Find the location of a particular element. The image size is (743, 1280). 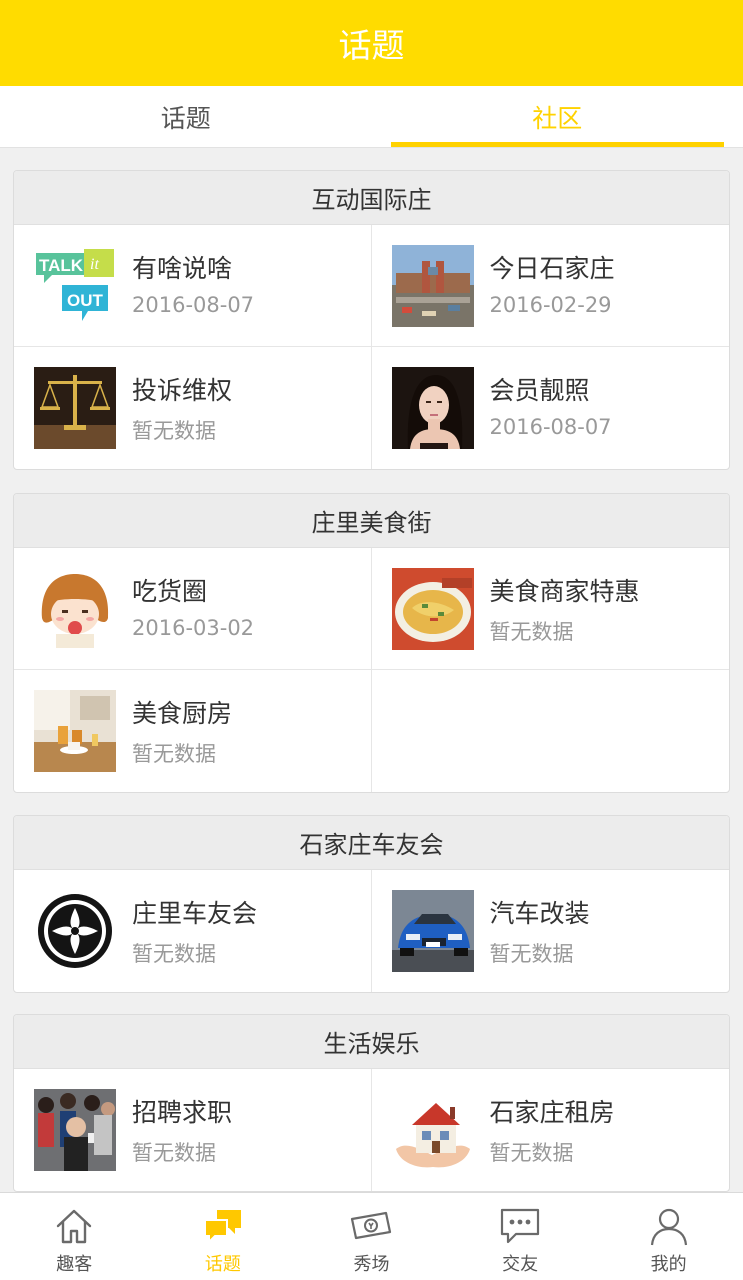

nav-label: 趣客 is located at coordinates (74, 1264).